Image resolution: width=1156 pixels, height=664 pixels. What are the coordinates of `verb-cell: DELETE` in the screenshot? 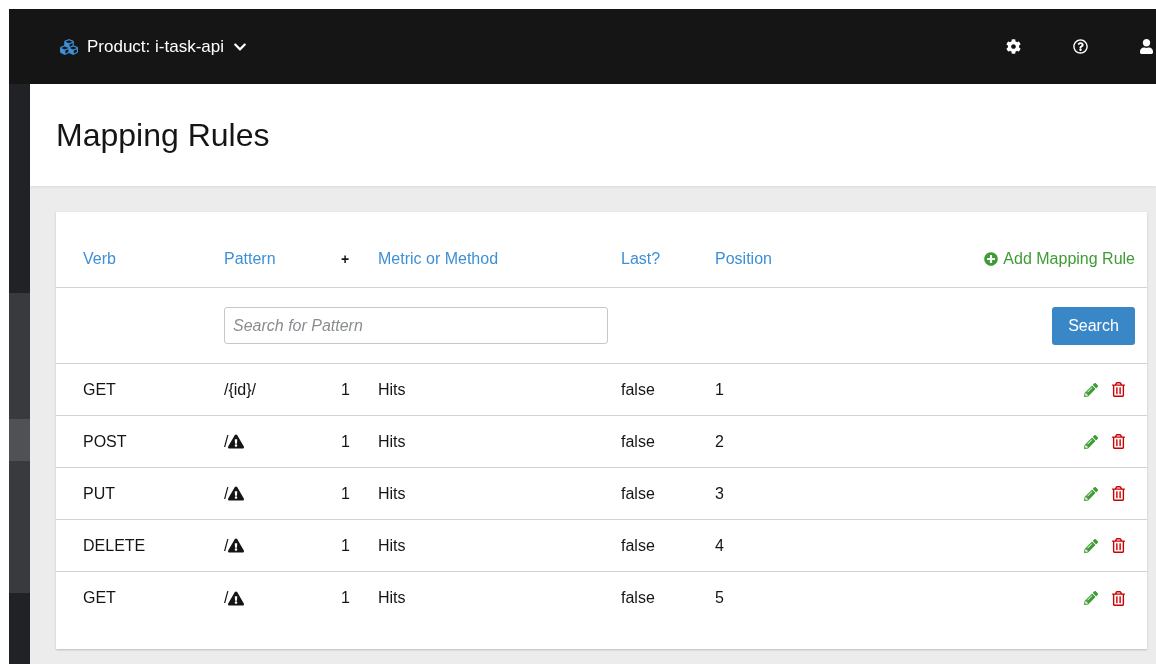 It's located at (114, 545).